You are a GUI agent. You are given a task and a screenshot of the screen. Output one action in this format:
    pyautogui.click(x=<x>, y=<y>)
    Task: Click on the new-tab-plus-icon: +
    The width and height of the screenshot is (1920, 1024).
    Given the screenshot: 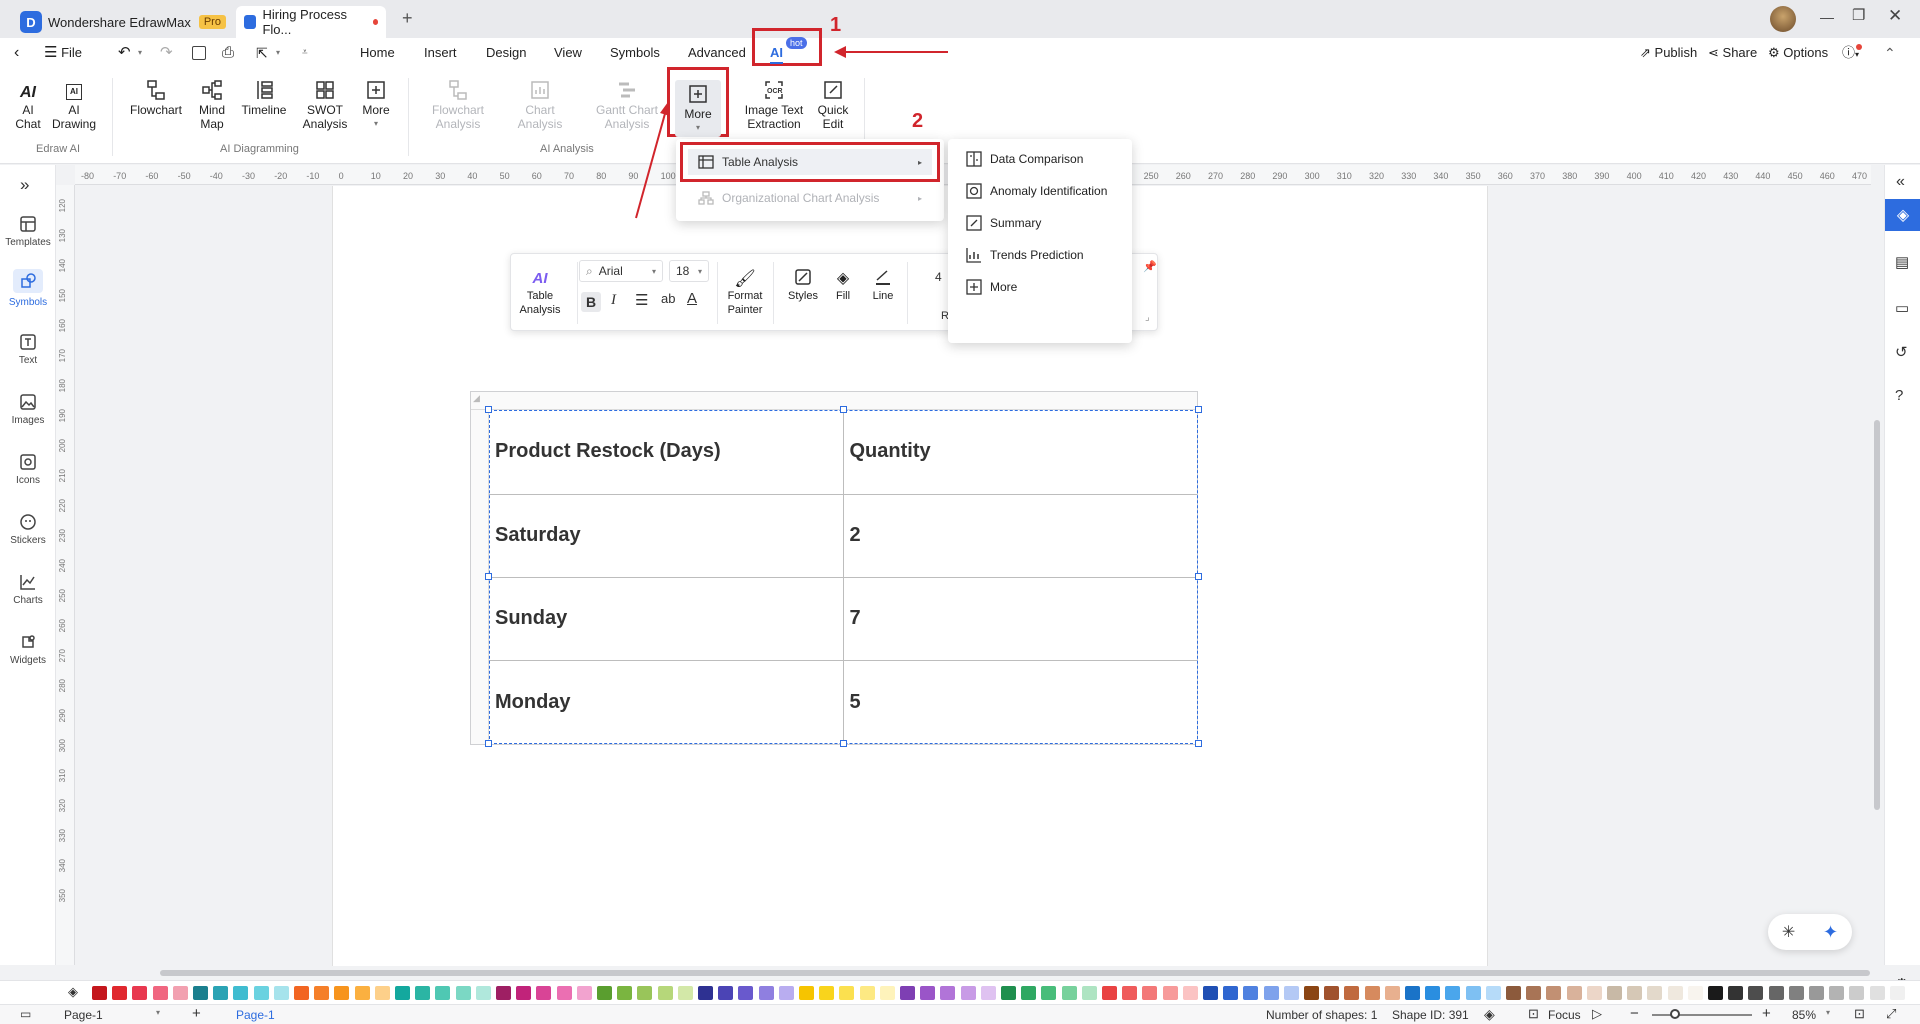 What is the action you would take?
    pyautogui.click(x=407, y=18)
    